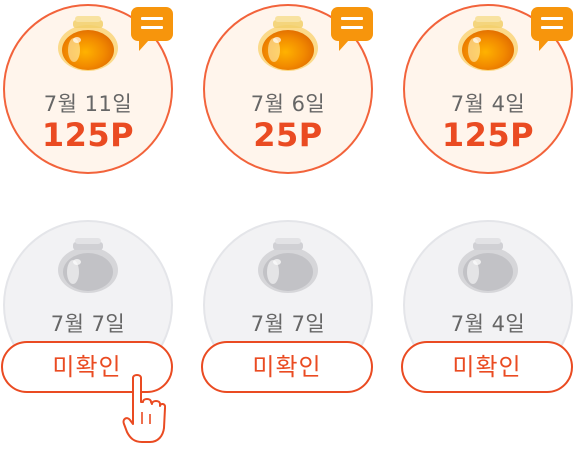  I want to click on reward-date: 7월 6일, so click(288, 104).